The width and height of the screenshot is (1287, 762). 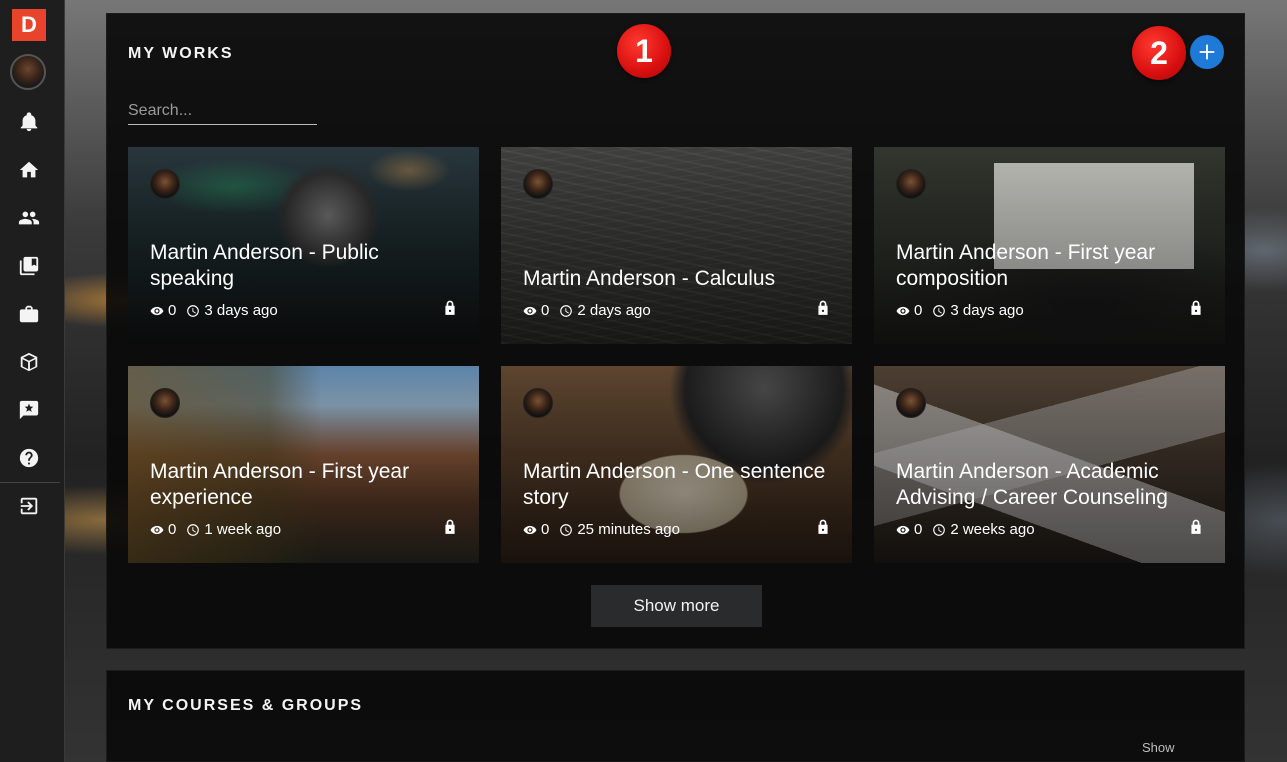 What do you see at coordinates (29, 122) in the screenshot?
I see `bell-icon` at bounding box center [29, 122].